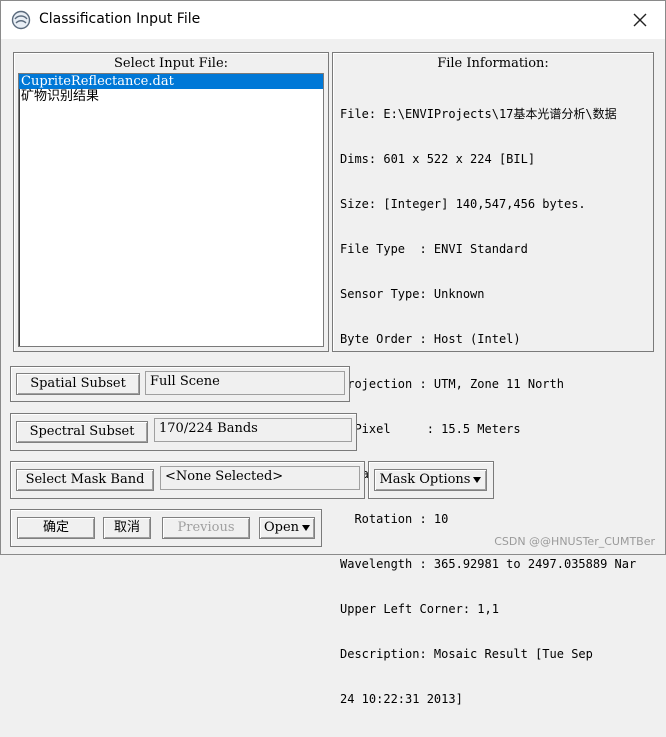 The height and width of the screenshot is (737, 666). Describe the element at coordinates (260, 478) in the screenshot. I see `mask-band-value: <None Selected>` at that location.